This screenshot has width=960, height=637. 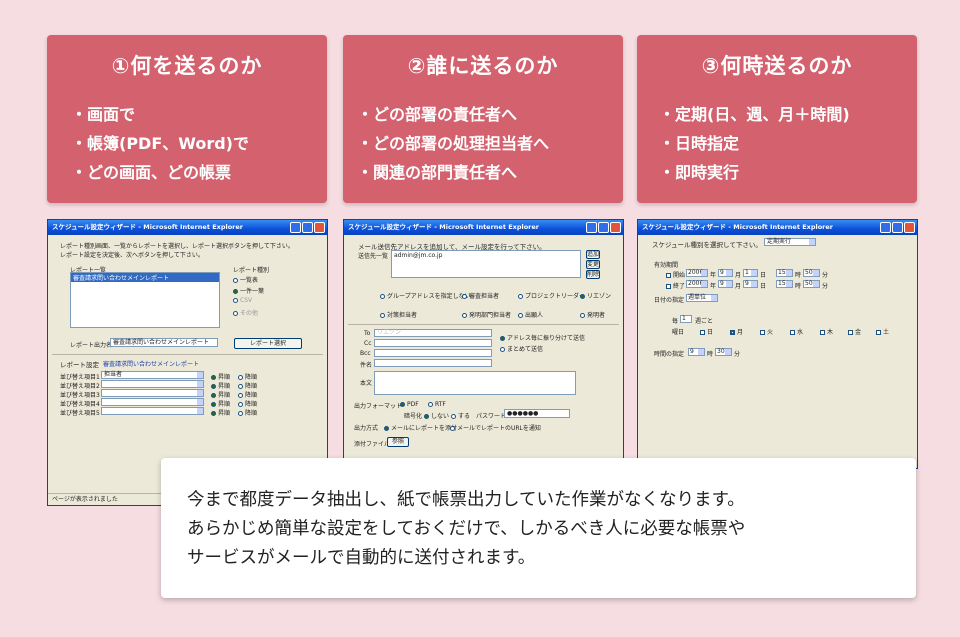 What do you see at coordinates (248, 290) in the screenshot?
I see `kind-radio: 一件一葉` at bounding box center [248, 290].